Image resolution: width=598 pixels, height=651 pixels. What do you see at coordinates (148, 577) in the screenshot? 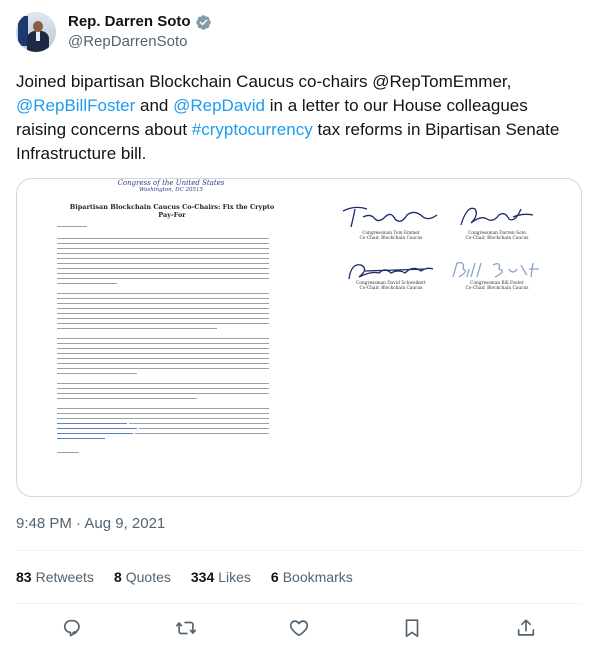
I see `quotes-label: Quotes` at bounding box center [148, 577].